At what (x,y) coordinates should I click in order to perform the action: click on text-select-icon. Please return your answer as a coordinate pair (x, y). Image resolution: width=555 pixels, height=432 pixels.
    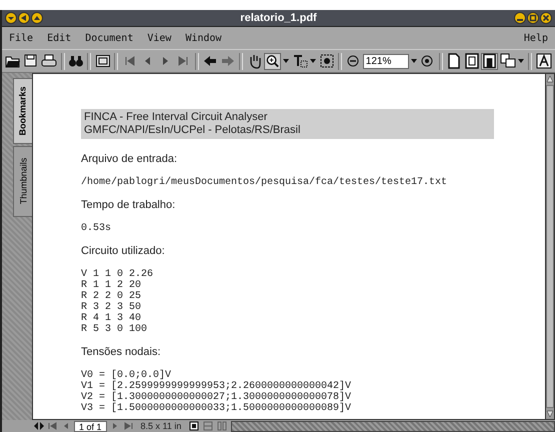
    Looking at the image, I should click on (300, 61).